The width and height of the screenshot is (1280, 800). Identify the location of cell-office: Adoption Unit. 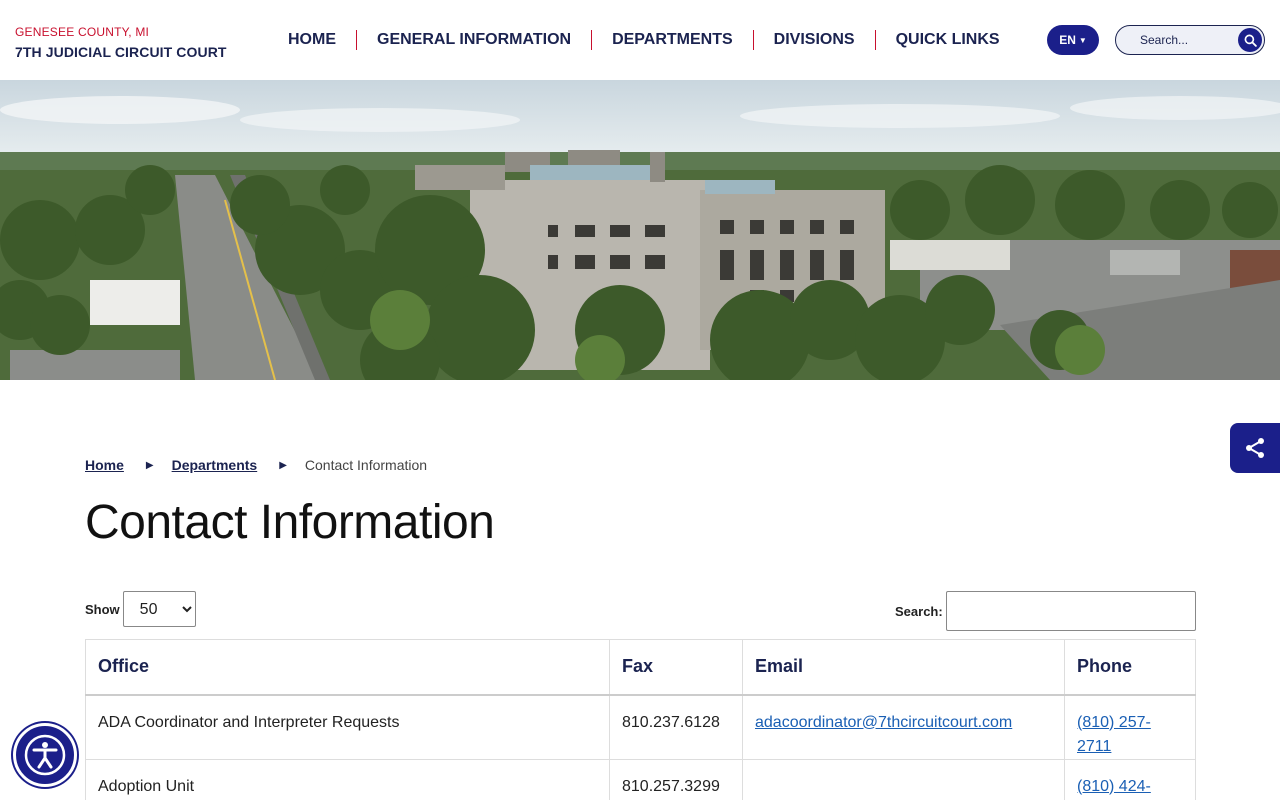
(347, 779).